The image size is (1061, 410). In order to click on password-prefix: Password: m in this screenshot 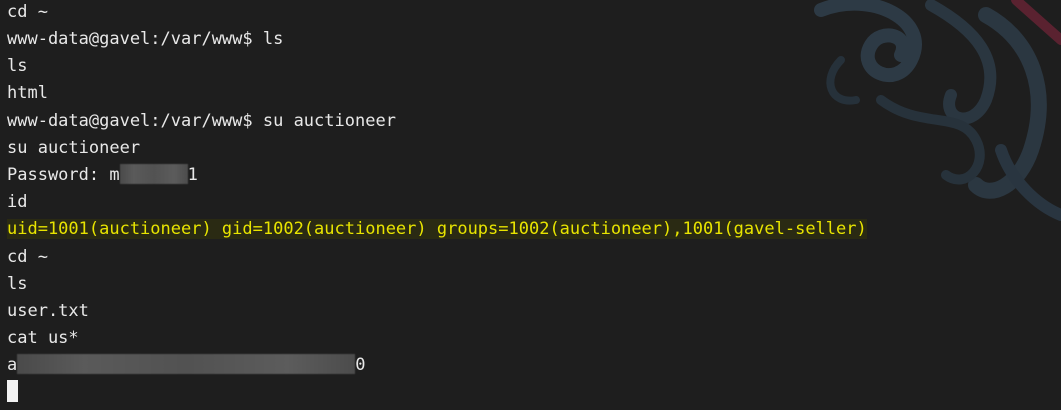, I will do `click(63, 174)`.